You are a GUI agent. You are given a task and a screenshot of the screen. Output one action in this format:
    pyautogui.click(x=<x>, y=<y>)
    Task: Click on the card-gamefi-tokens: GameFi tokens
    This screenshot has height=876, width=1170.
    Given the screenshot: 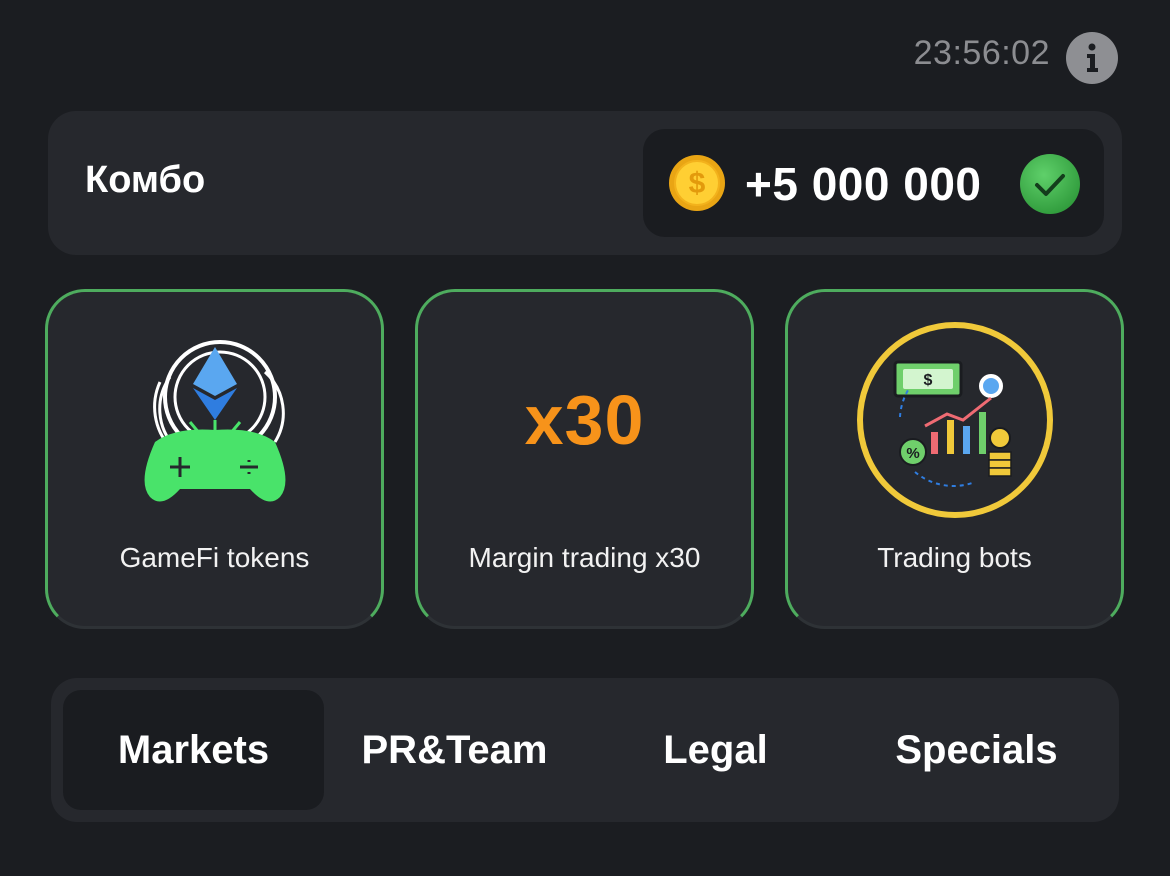 What is the action you would take?
    pyautogui.click(x=214, y=459)
    